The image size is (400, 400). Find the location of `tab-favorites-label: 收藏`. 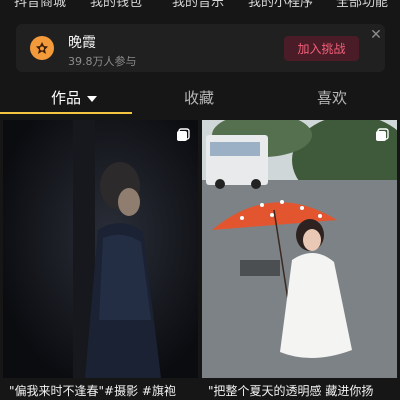

tab-favorites-label: 收藏 is located at coordinates (199, 98).